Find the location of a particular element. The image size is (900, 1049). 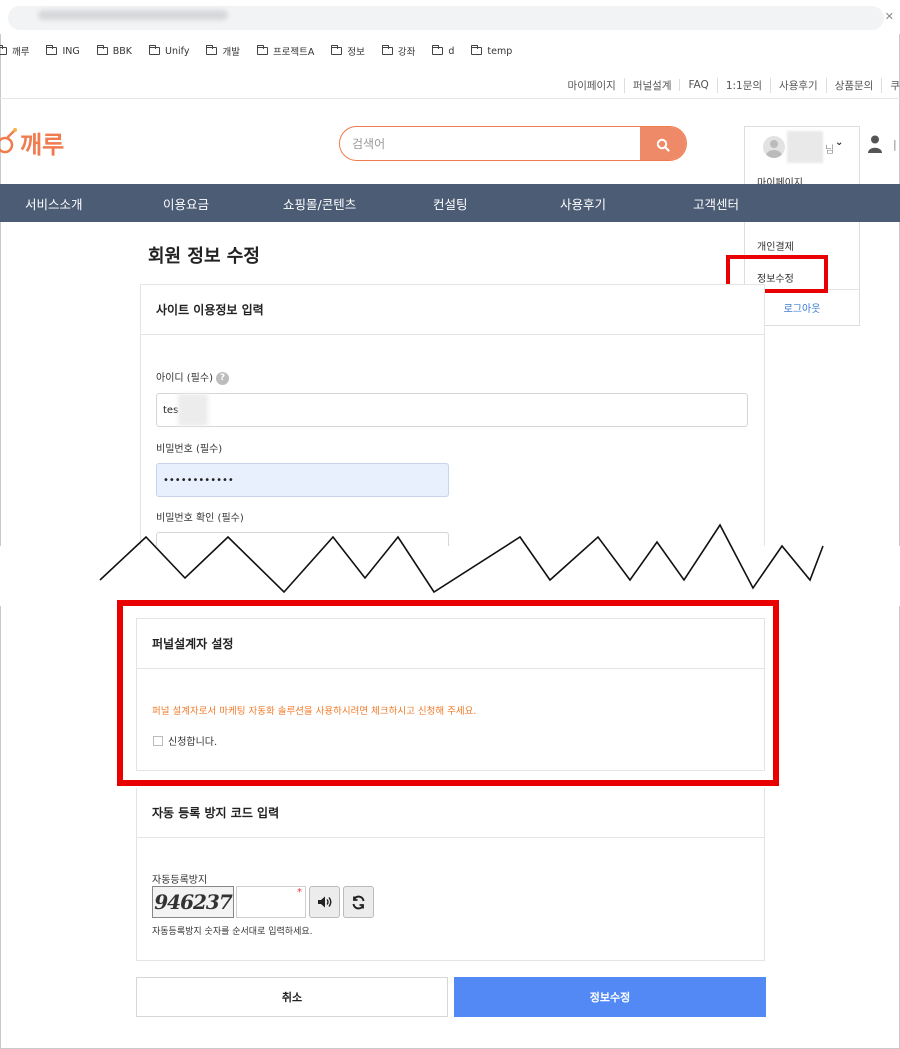

search-button is located at coordinates (663, 143).